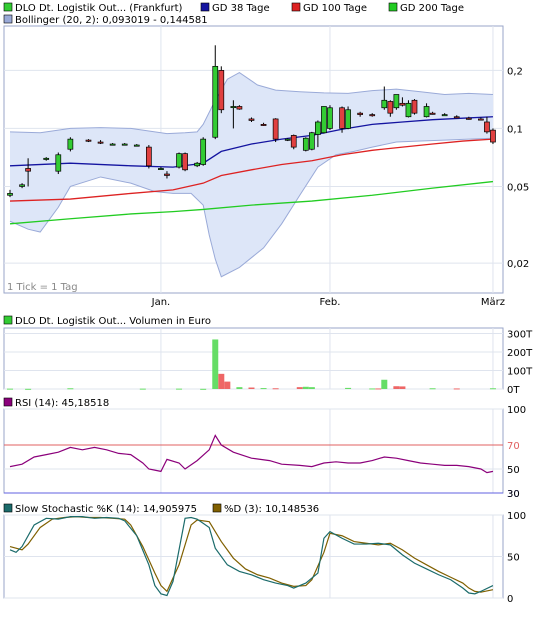  What do you see at coordinates (516, 516) in the screenshot?
I see `stochastic-y-tick-label: 100` at bounding box center [516, 516].